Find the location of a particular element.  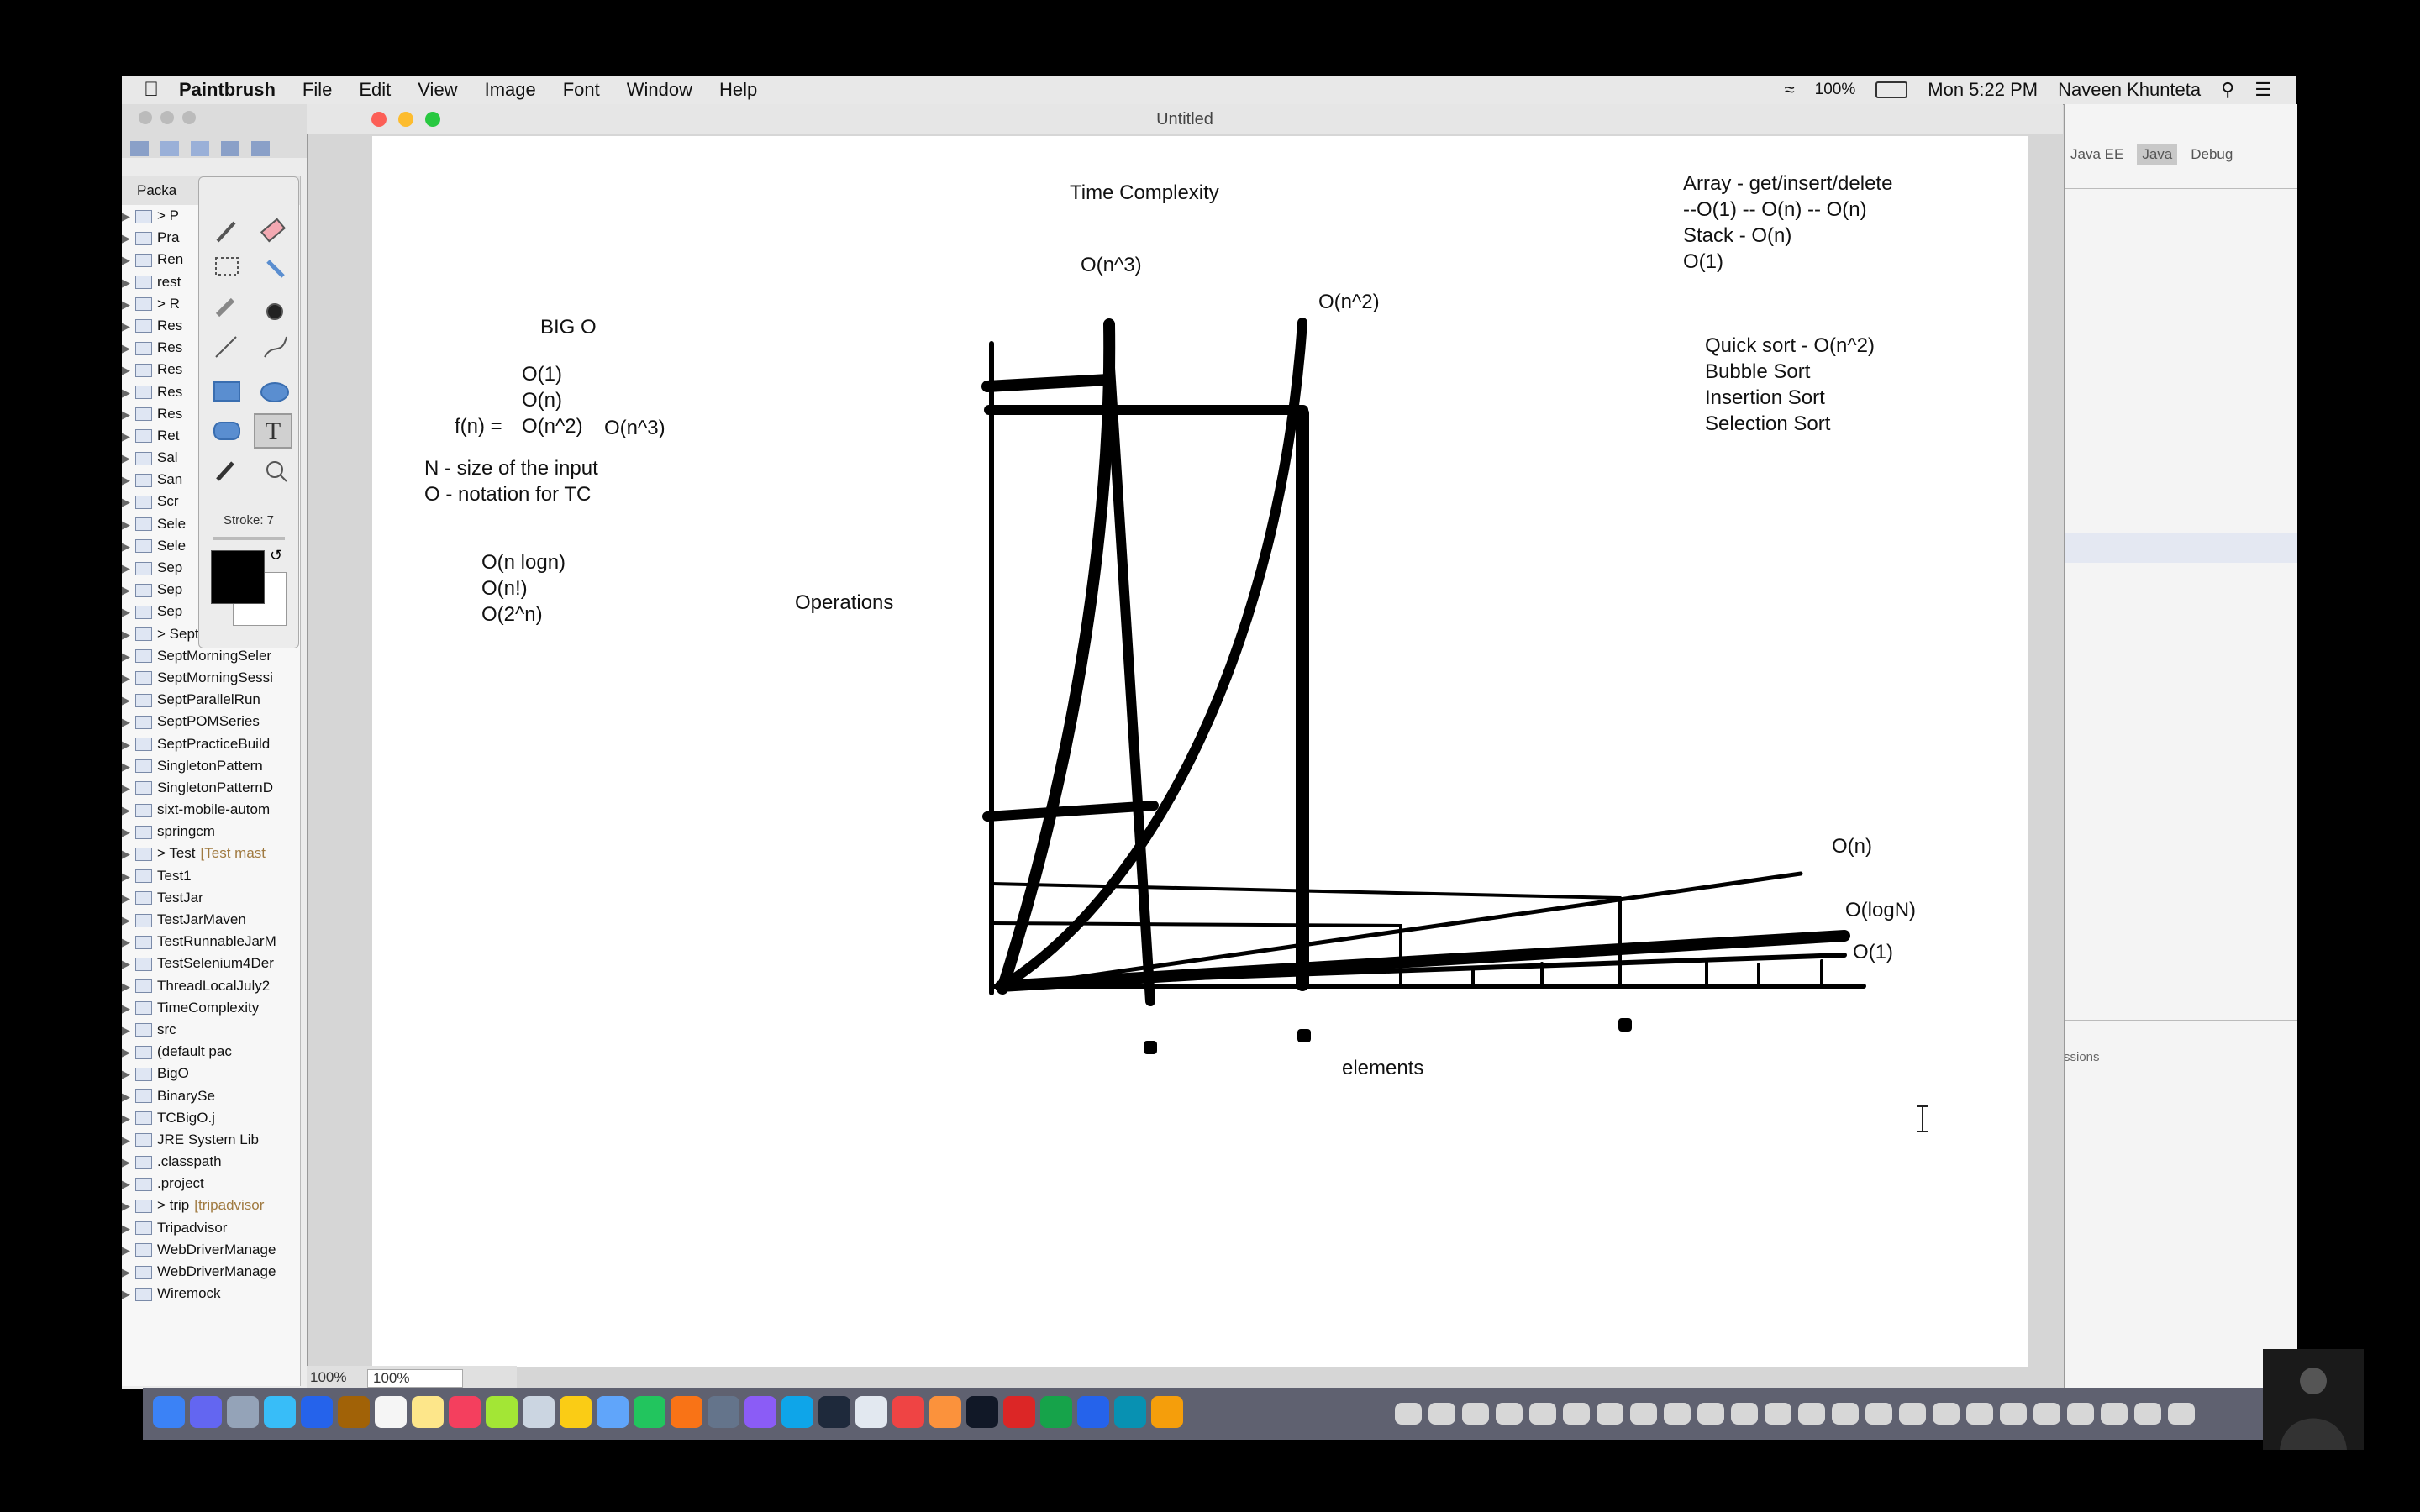

tree-item: ▶ .project is located at coordinates (211, 1183).